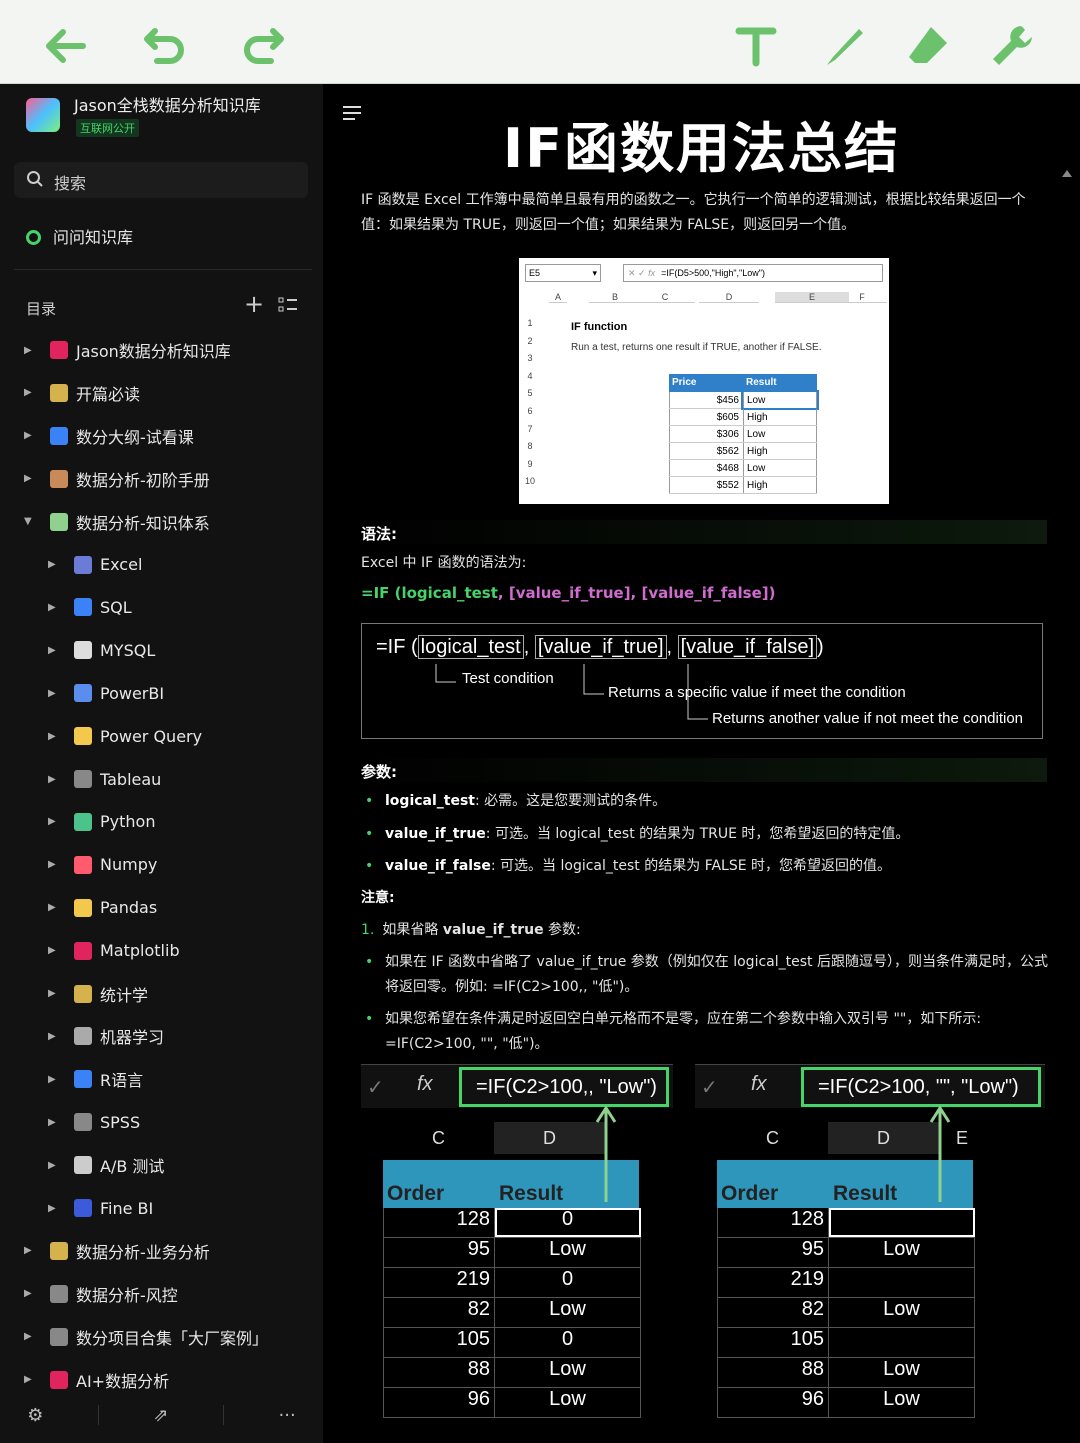 This screenshot has height=1443, width=1080. Describe the element at coordinates (100, 1208) in the screenshot. I see `sidebar-item: ▶ Fine BI` at that location.